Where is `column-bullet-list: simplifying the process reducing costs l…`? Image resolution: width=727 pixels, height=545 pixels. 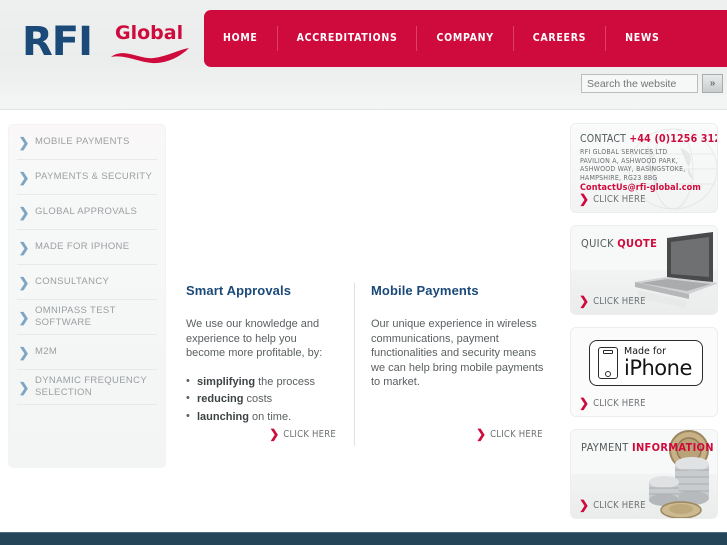
column-bullet-list: simplifying the process reducing costs l… is located at coordinates (261, 399).